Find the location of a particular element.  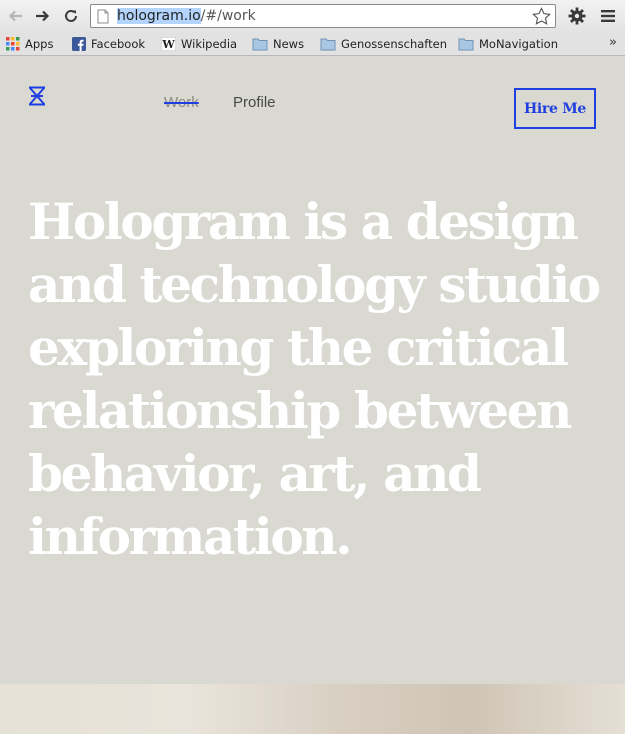

bookmark-wikipedia: W Wikipedia is located at coordinates (199, 44).